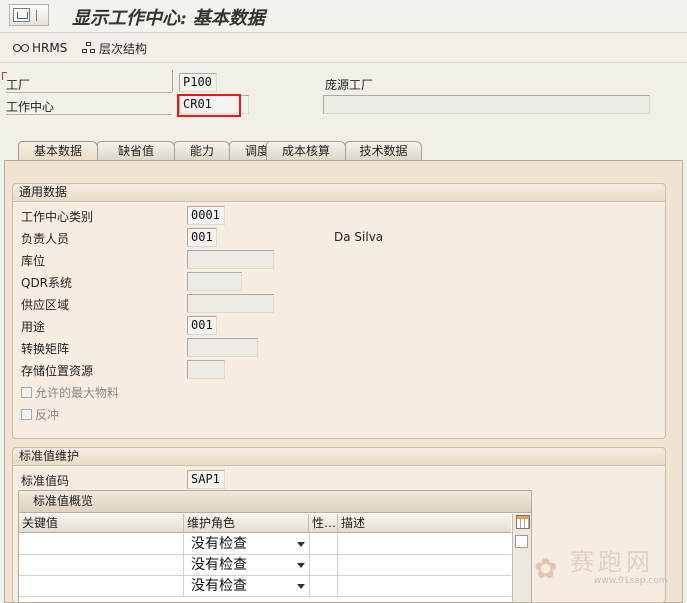 Image resolution: width=687 pixels, height=603 pixels. I want to click on usage-field: 001, so click(202, 325).